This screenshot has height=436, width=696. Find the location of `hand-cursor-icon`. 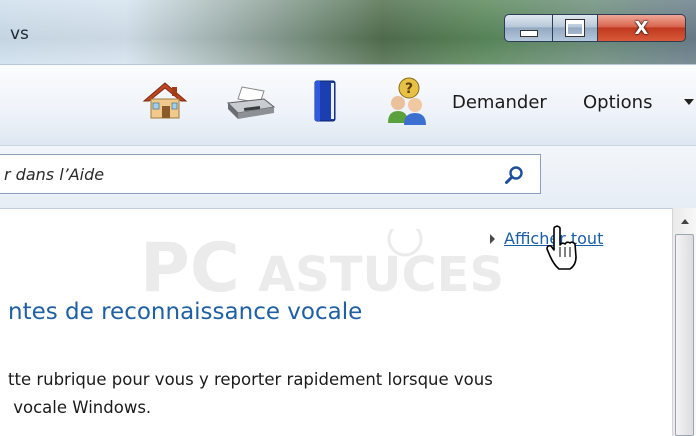

hand-cursor-icon is located at coordinates (561, 247).